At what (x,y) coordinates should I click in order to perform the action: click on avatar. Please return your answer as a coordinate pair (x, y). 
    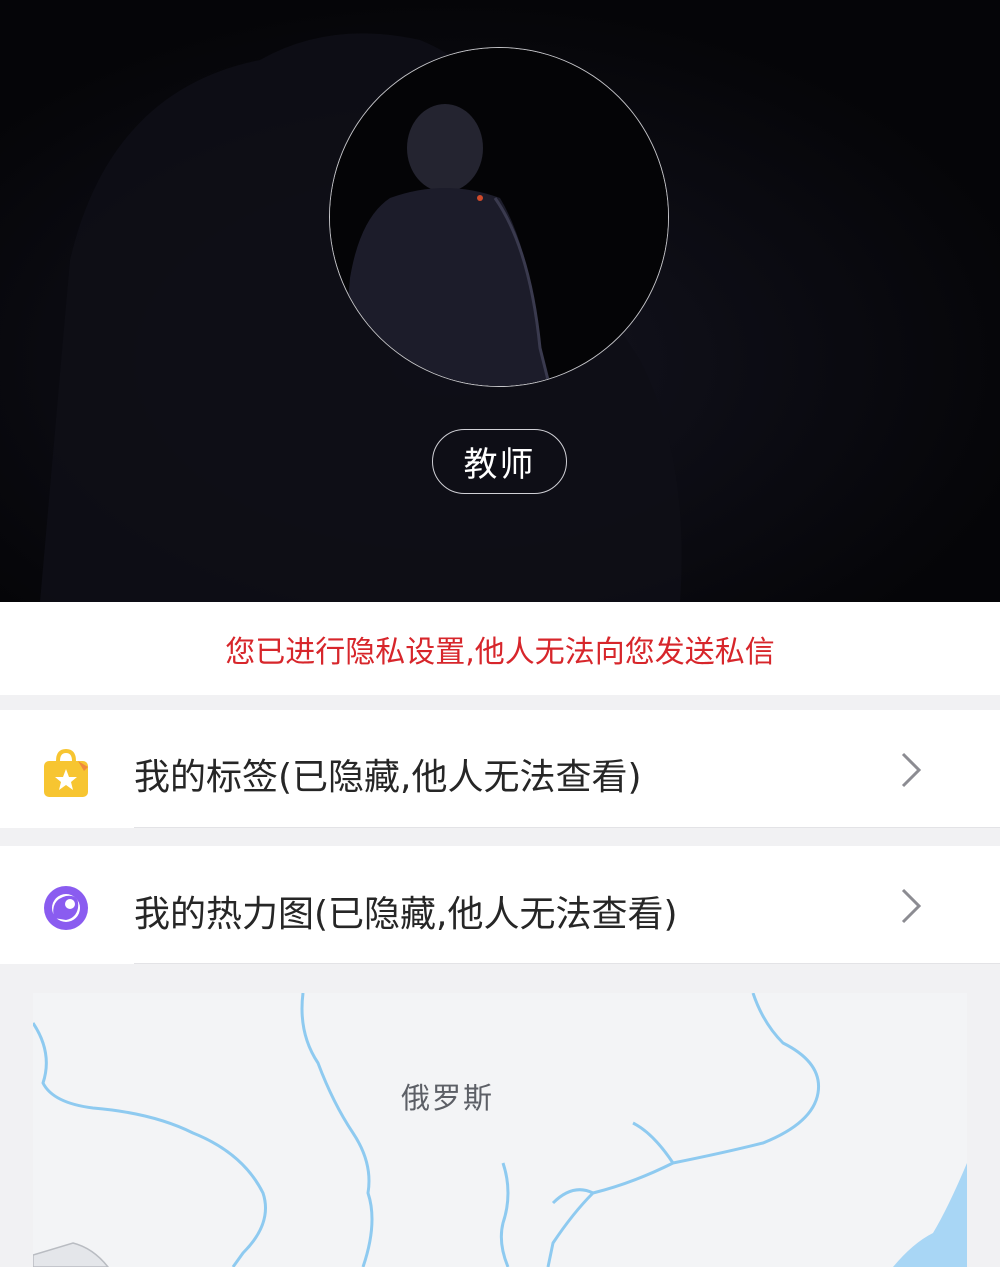
    Looking at the image, I should click on (499, 217).